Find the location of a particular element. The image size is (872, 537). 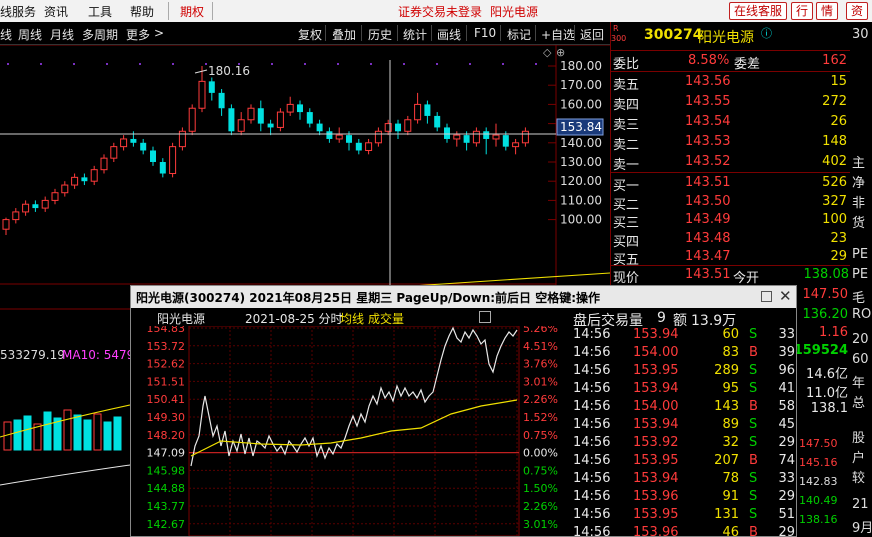

tick-direction: B is located at coordinates (753, 406).